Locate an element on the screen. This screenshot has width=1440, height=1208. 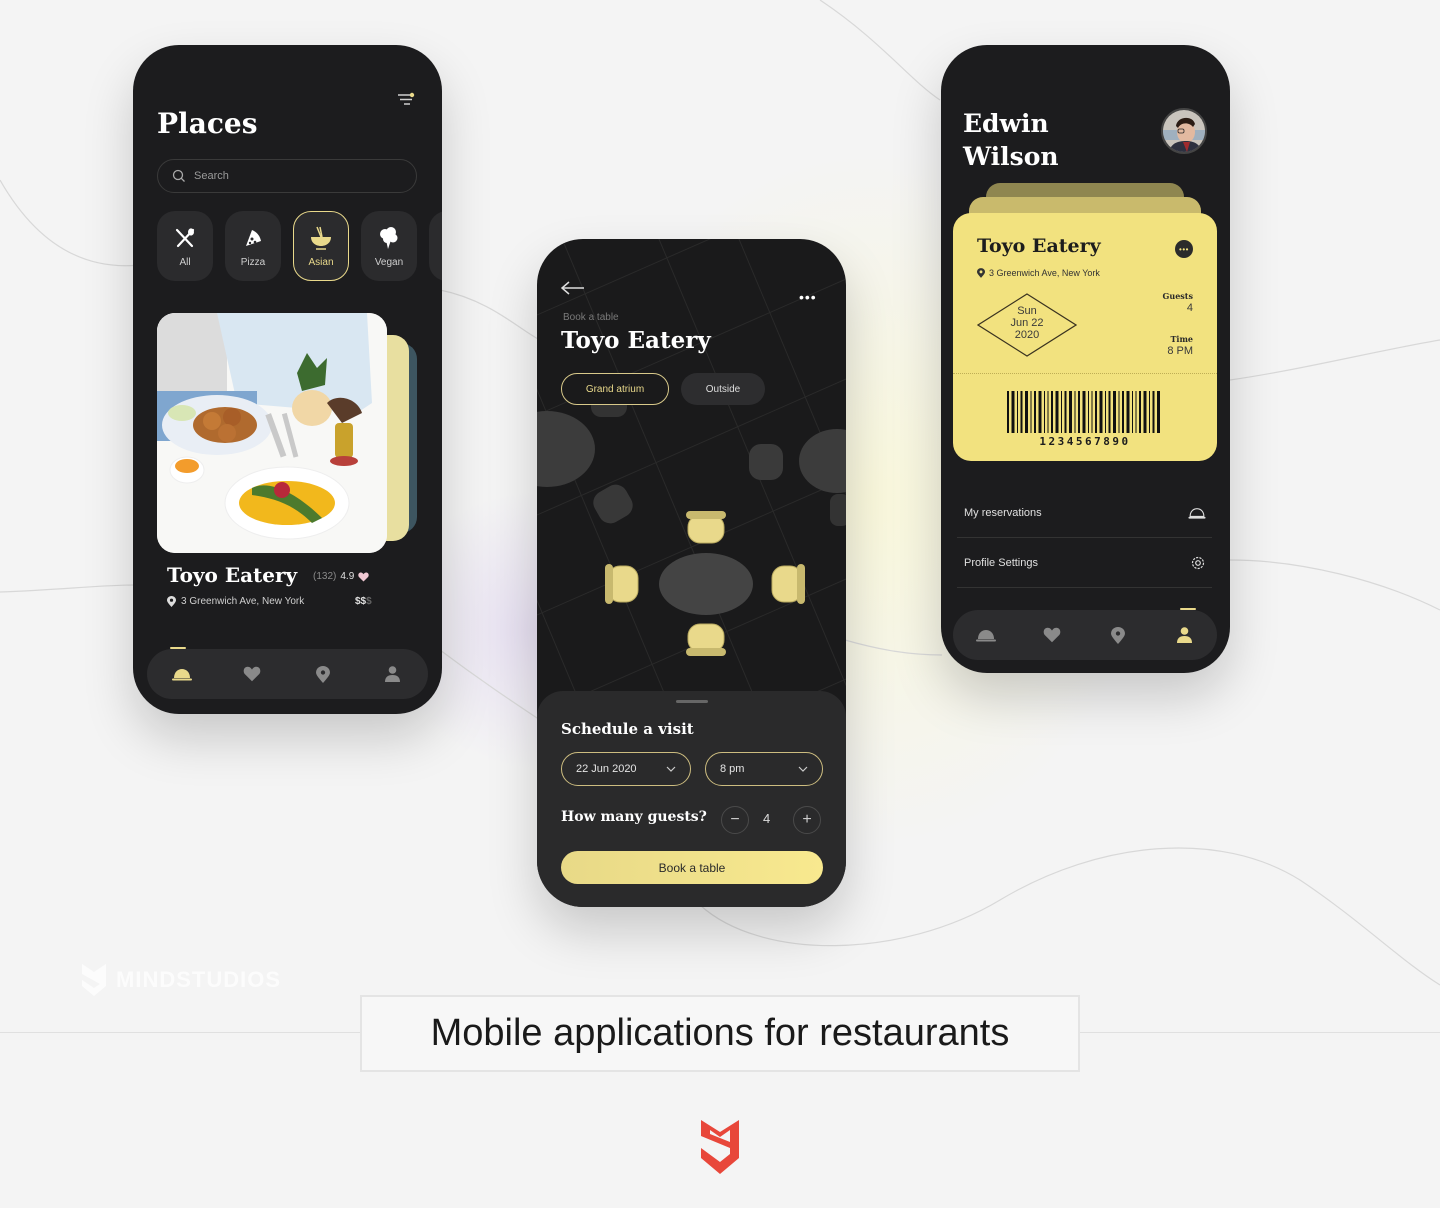
area-tab-grand-atrium: Grand atrium is located at coordinates (615, 389).